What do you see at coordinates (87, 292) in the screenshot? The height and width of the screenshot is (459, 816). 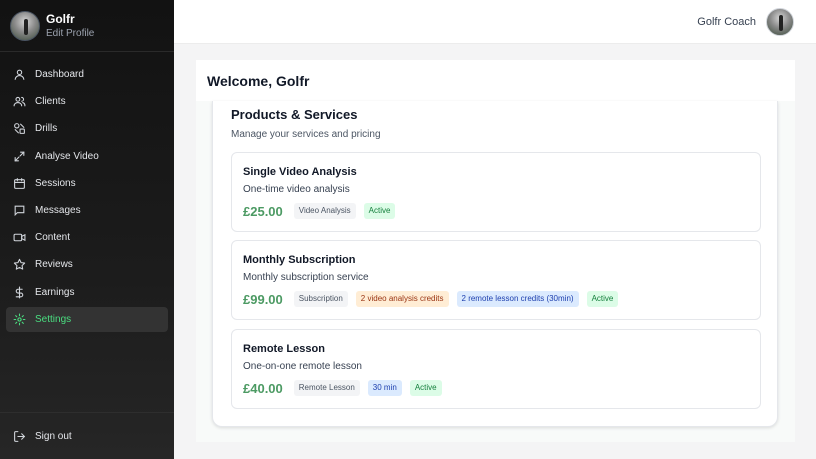 I see `sidebar-item-earnings: Earnings` at bounding box center [87, 292].